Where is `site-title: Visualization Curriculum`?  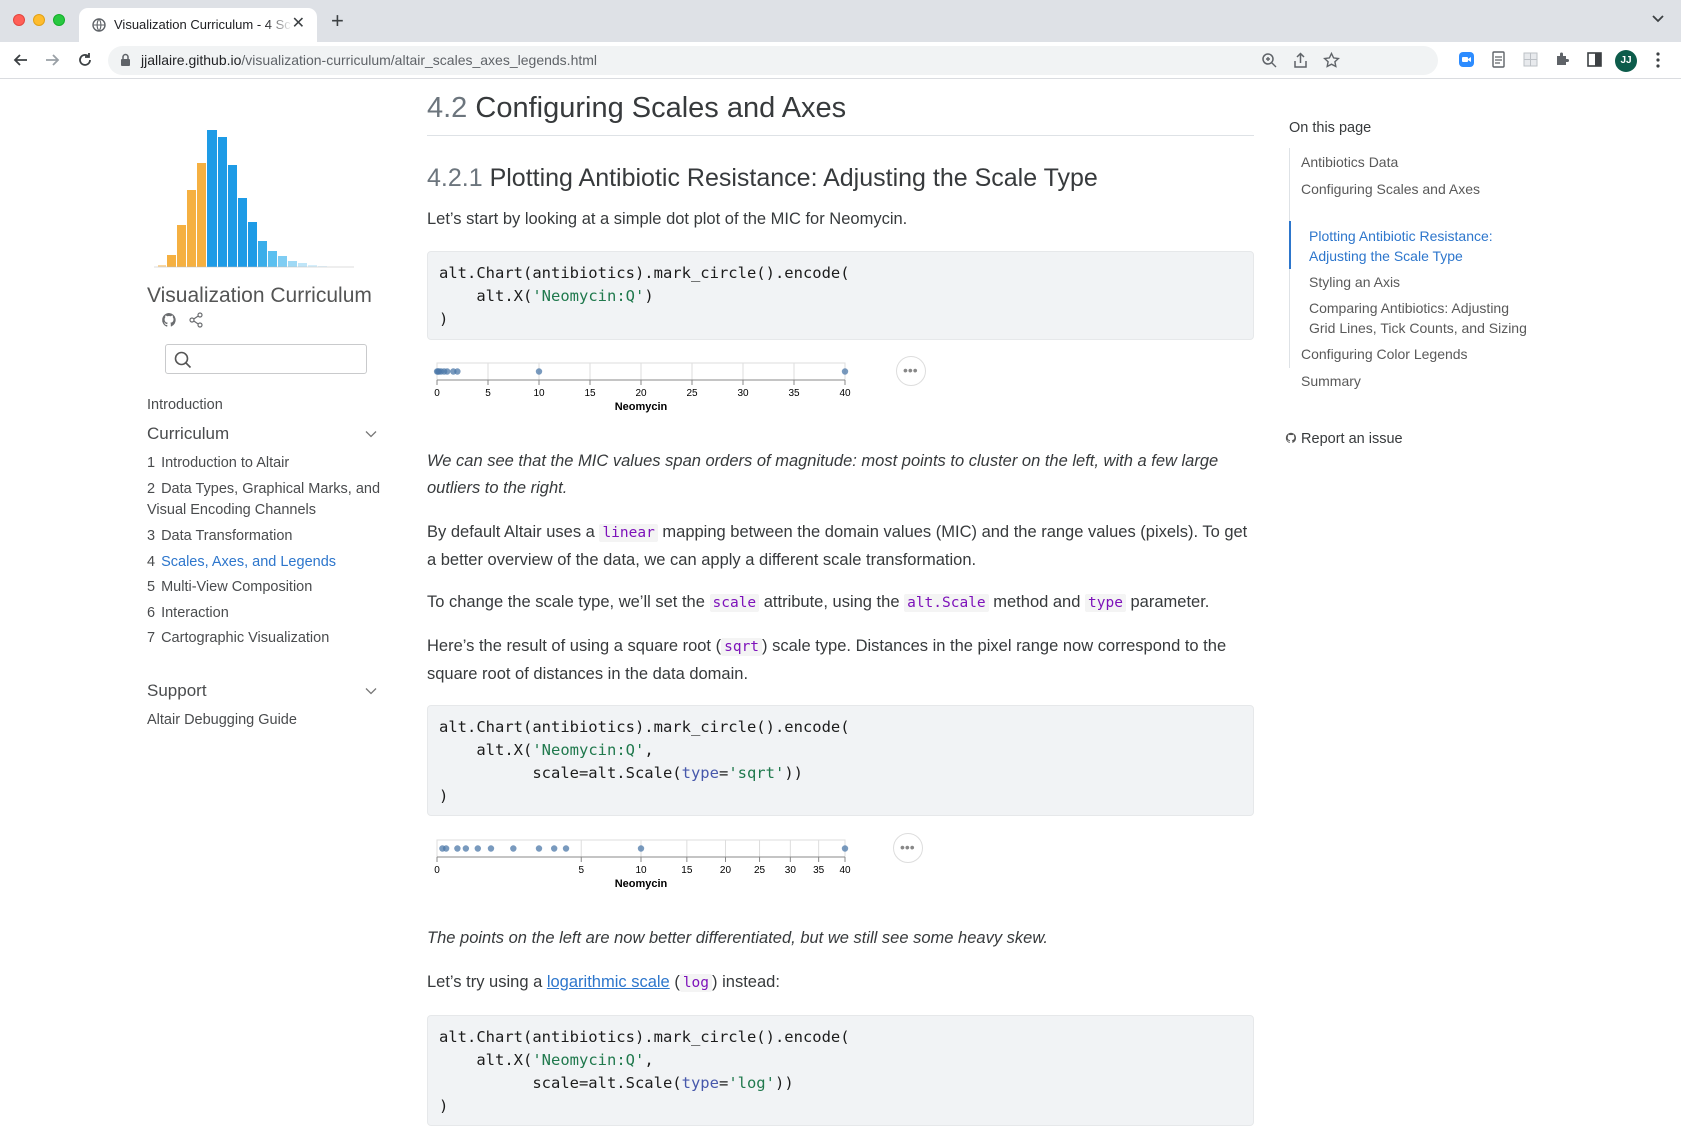
site-title: Visualization Curriculum is located at coordinates (259, 296).